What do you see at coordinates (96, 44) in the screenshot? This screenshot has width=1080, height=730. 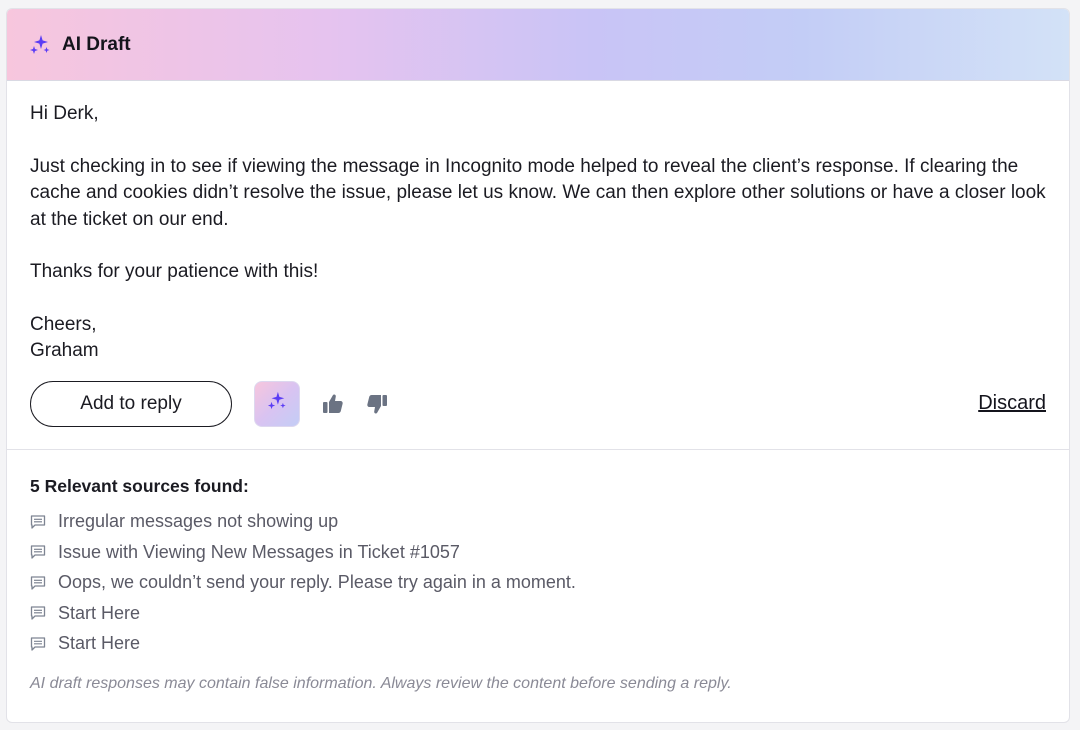 I see `header-title: AI Draft` at bounding box center [96, 44].